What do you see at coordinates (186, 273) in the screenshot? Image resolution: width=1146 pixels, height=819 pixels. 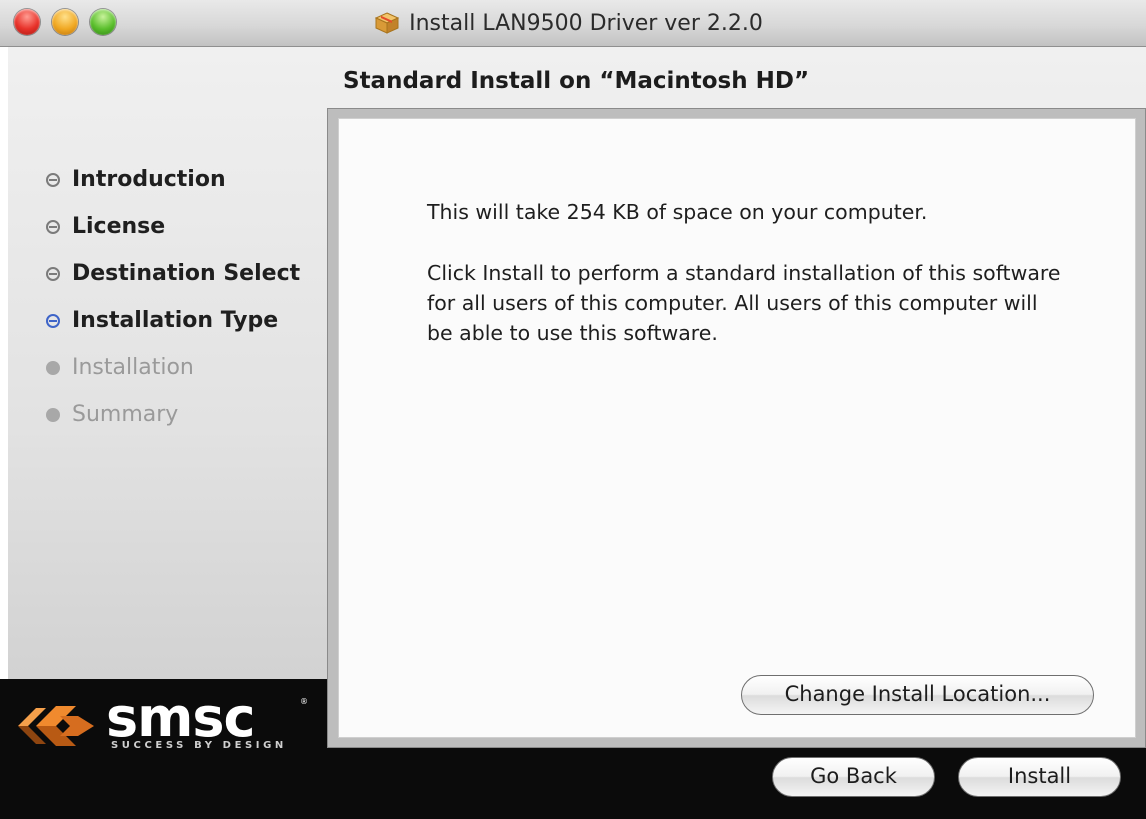 I see `step-label: Destination Select` at bounding box center [186, 273].